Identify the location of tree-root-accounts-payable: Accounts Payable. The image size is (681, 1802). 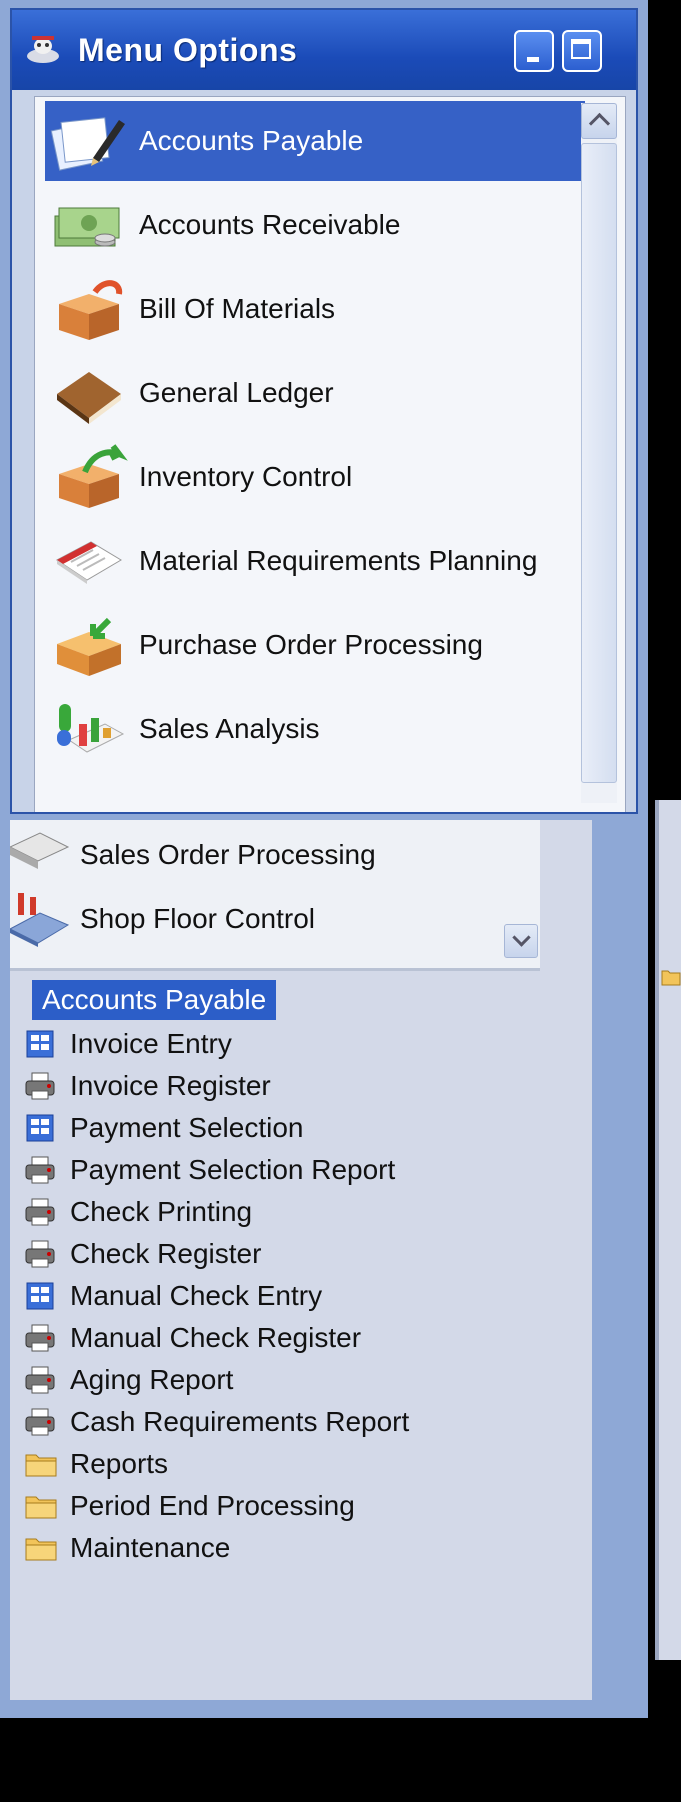
(154, 1000).